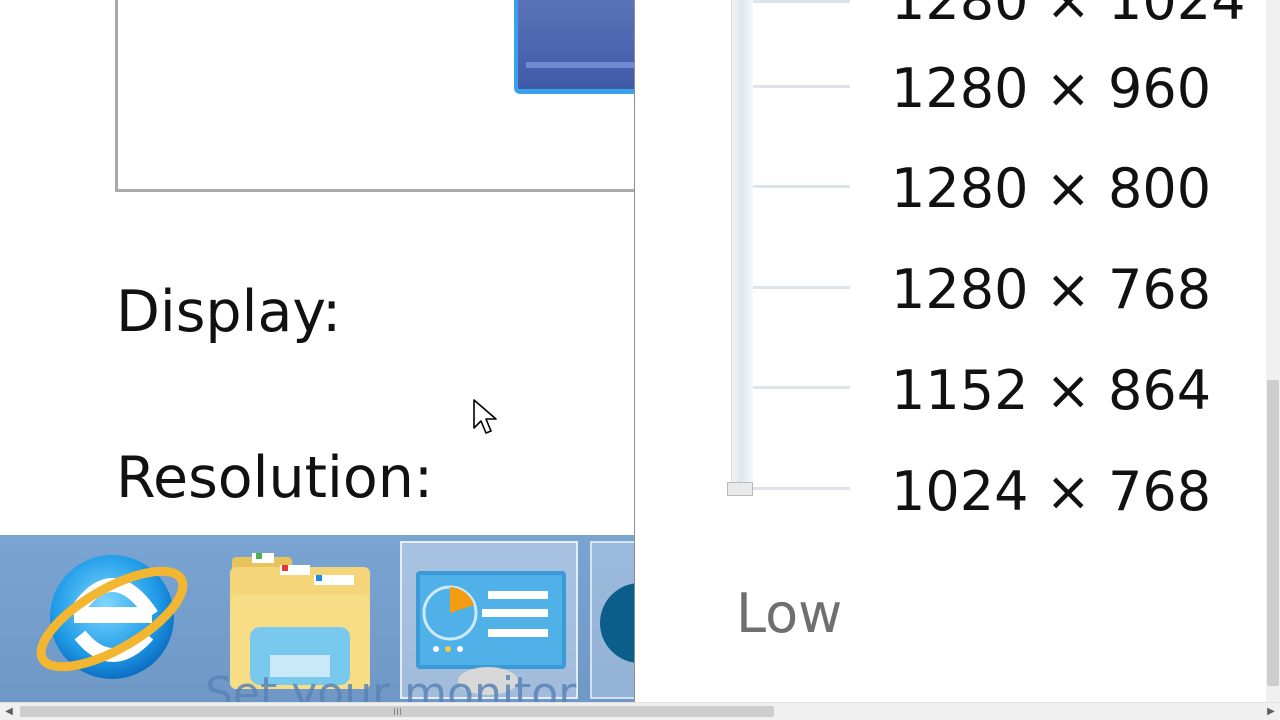  Describe the element at coordinates (1068, 14) in the screenshot. I see `resolution-option: 1280 × 1024` at that location.